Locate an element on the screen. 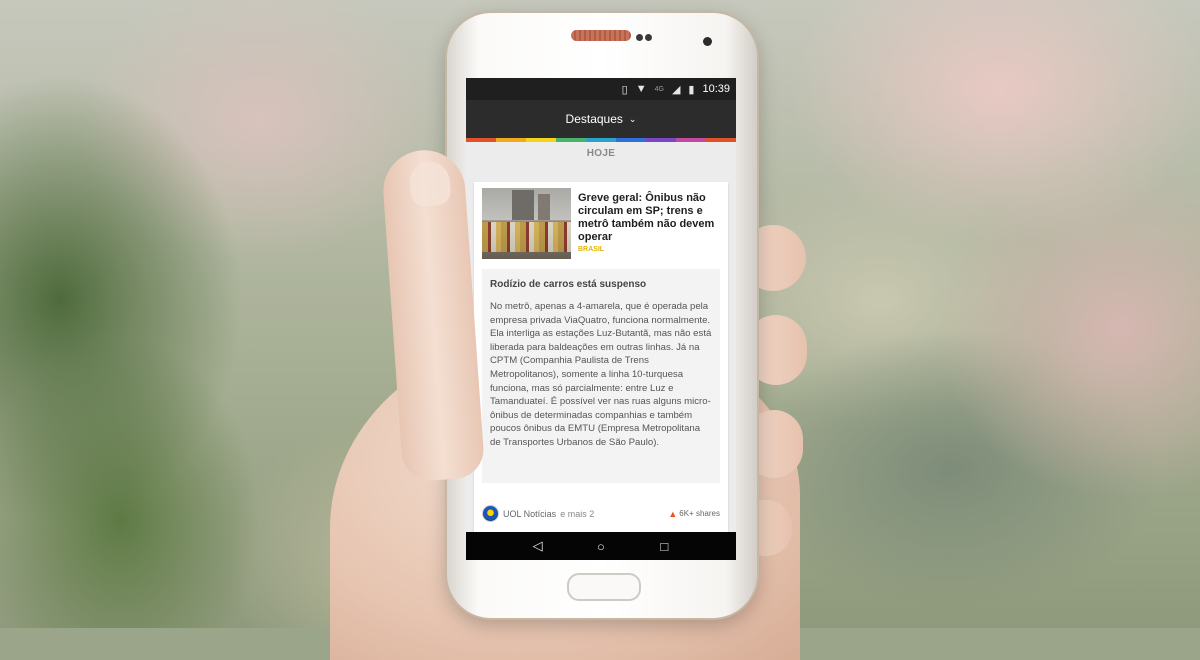 This screenshot has width=1200, height=660. proximity-sensor is located at coordinates (639, 37).